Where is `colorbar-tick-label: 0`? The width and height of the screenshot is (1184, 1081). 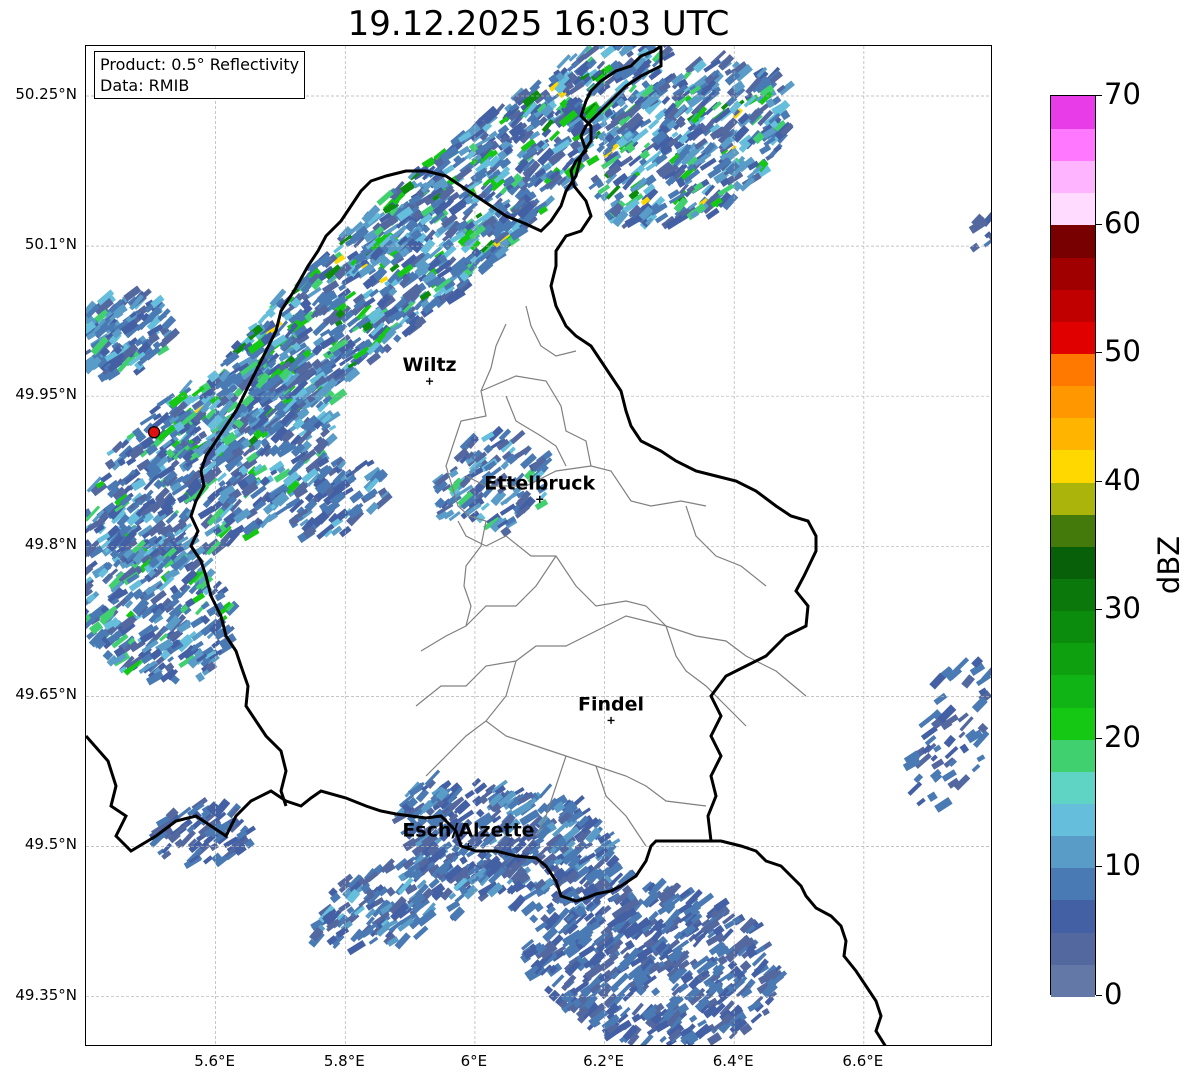 colorbar-tick-label: 0 is located at coordinates (1113, 994).